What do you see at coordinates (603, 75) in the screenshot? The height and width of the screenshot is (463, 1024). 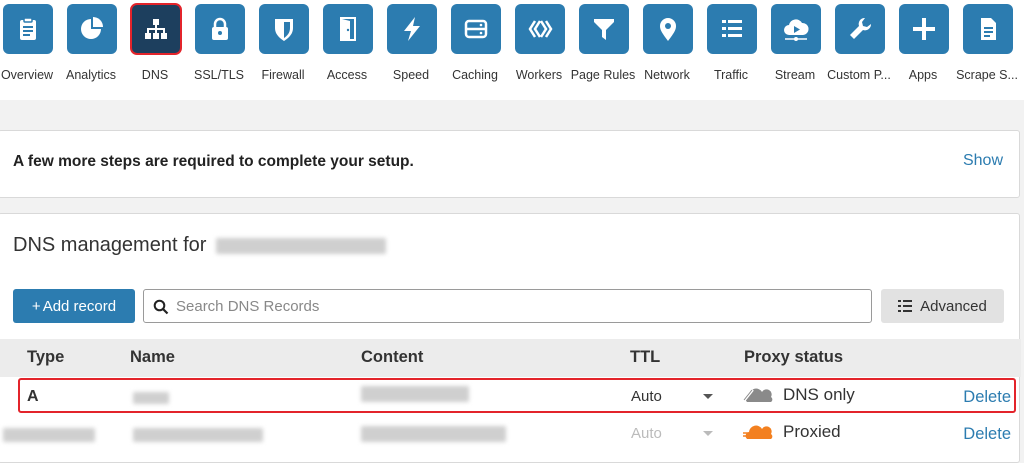 I see `nav-label: Page Rules` at bounding box center [603, 75].